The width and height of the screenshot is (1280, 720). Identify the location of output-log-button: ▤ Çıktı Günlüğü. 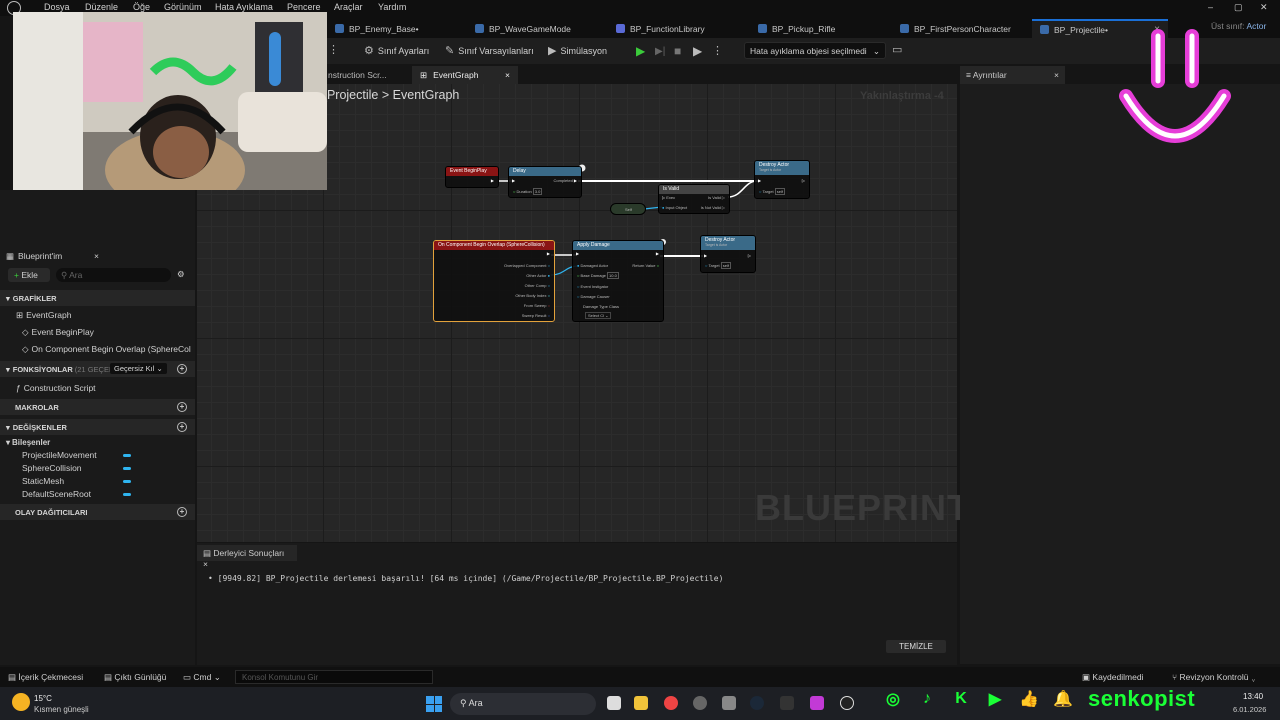
(135, 677).